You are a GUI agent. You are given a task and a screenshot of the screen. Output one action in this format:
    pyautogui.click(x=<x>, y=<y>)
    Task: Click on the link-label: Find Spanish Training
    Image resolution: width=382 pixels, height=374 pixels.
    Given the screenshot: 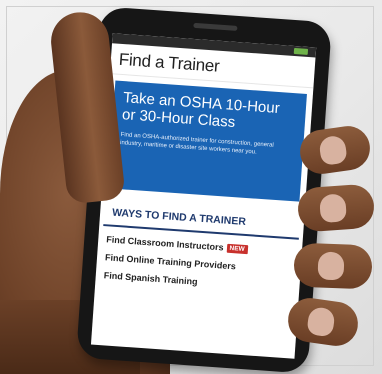 What is the action you would take?
    pyautogui.click(x=150, y=278)
    